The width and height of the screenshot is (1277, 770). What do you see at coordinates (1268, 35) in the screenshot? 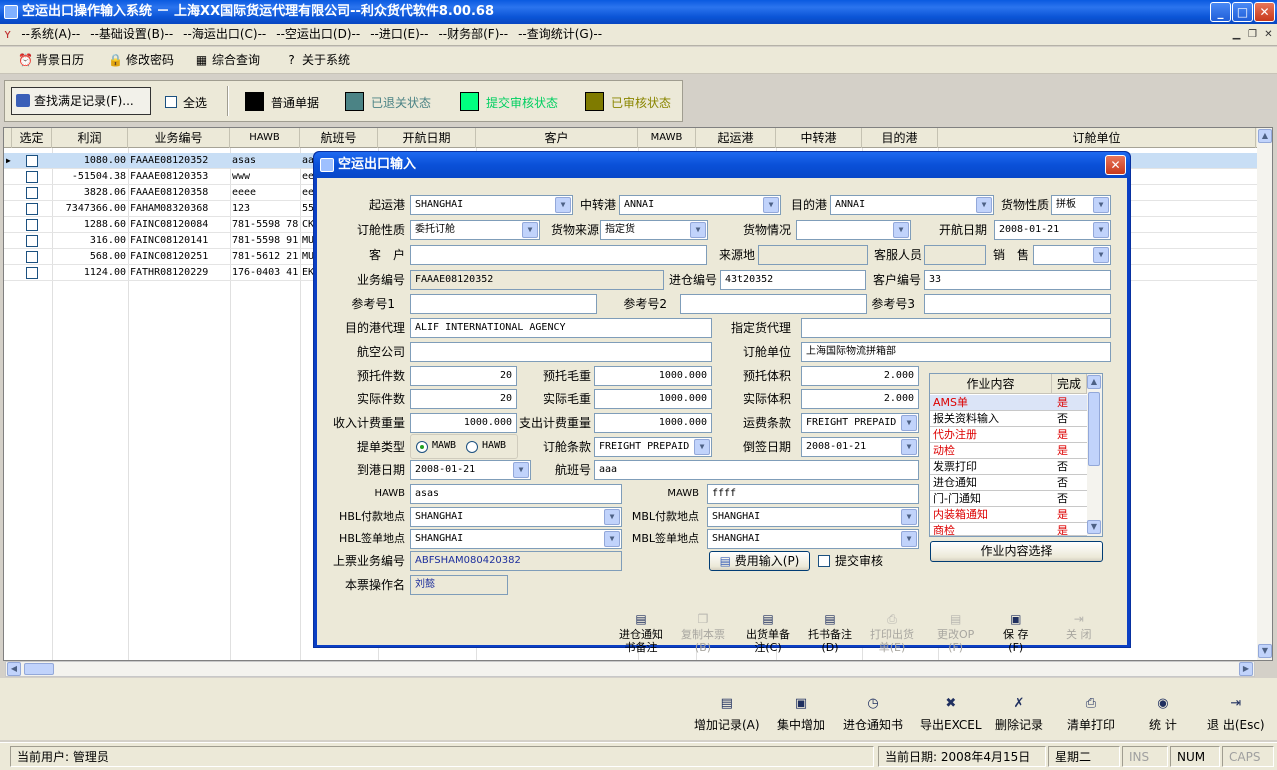
I see `mdi-close-icon: ✕` at bounding box center [1268, 35].